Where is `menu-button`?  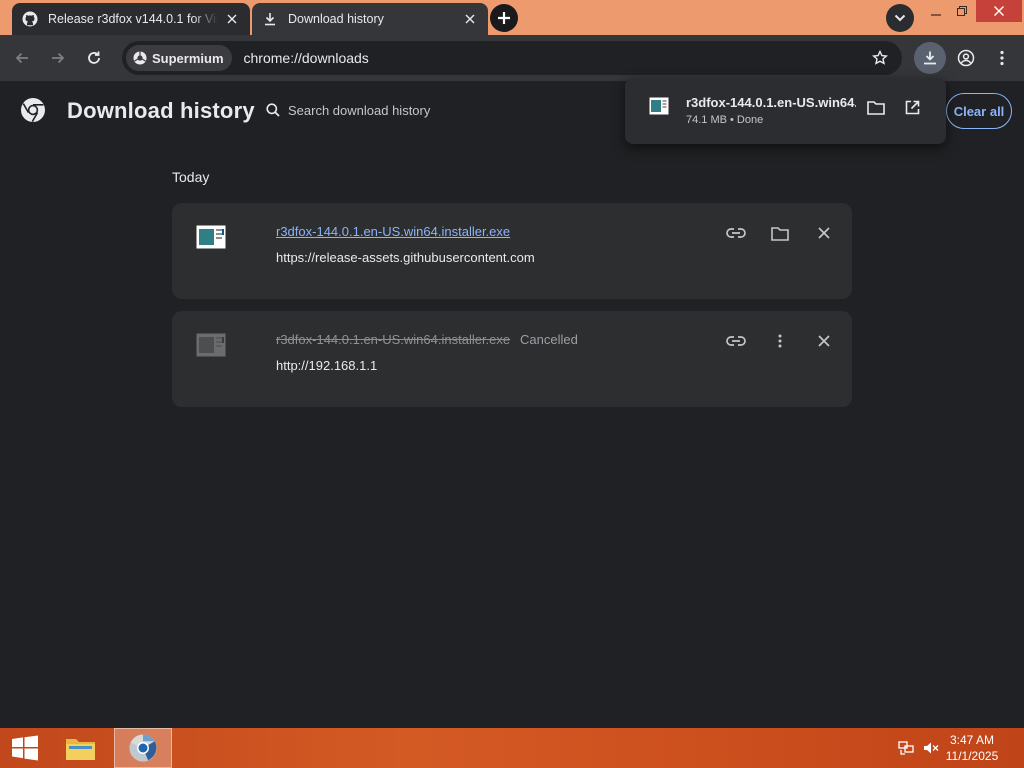
menu-button is located at coordinates (1002, 58).